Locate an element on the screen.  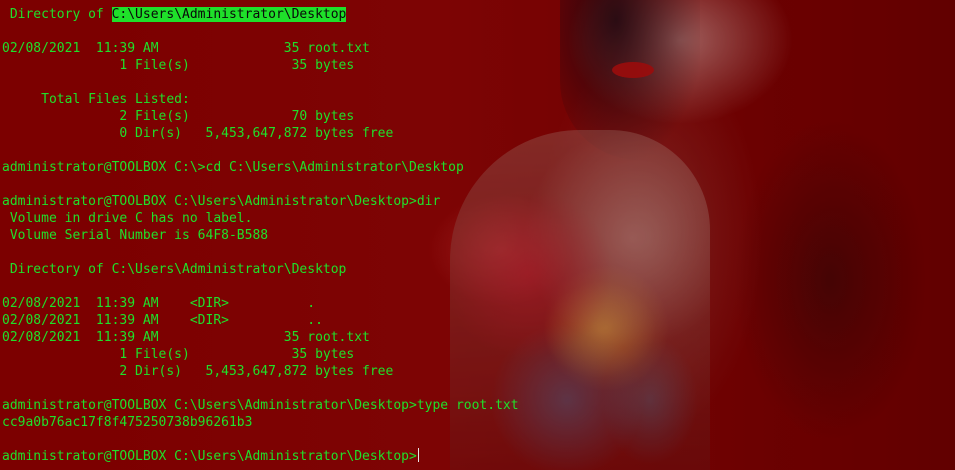
directory-label: Directory of is located at coordinates (57, 14).